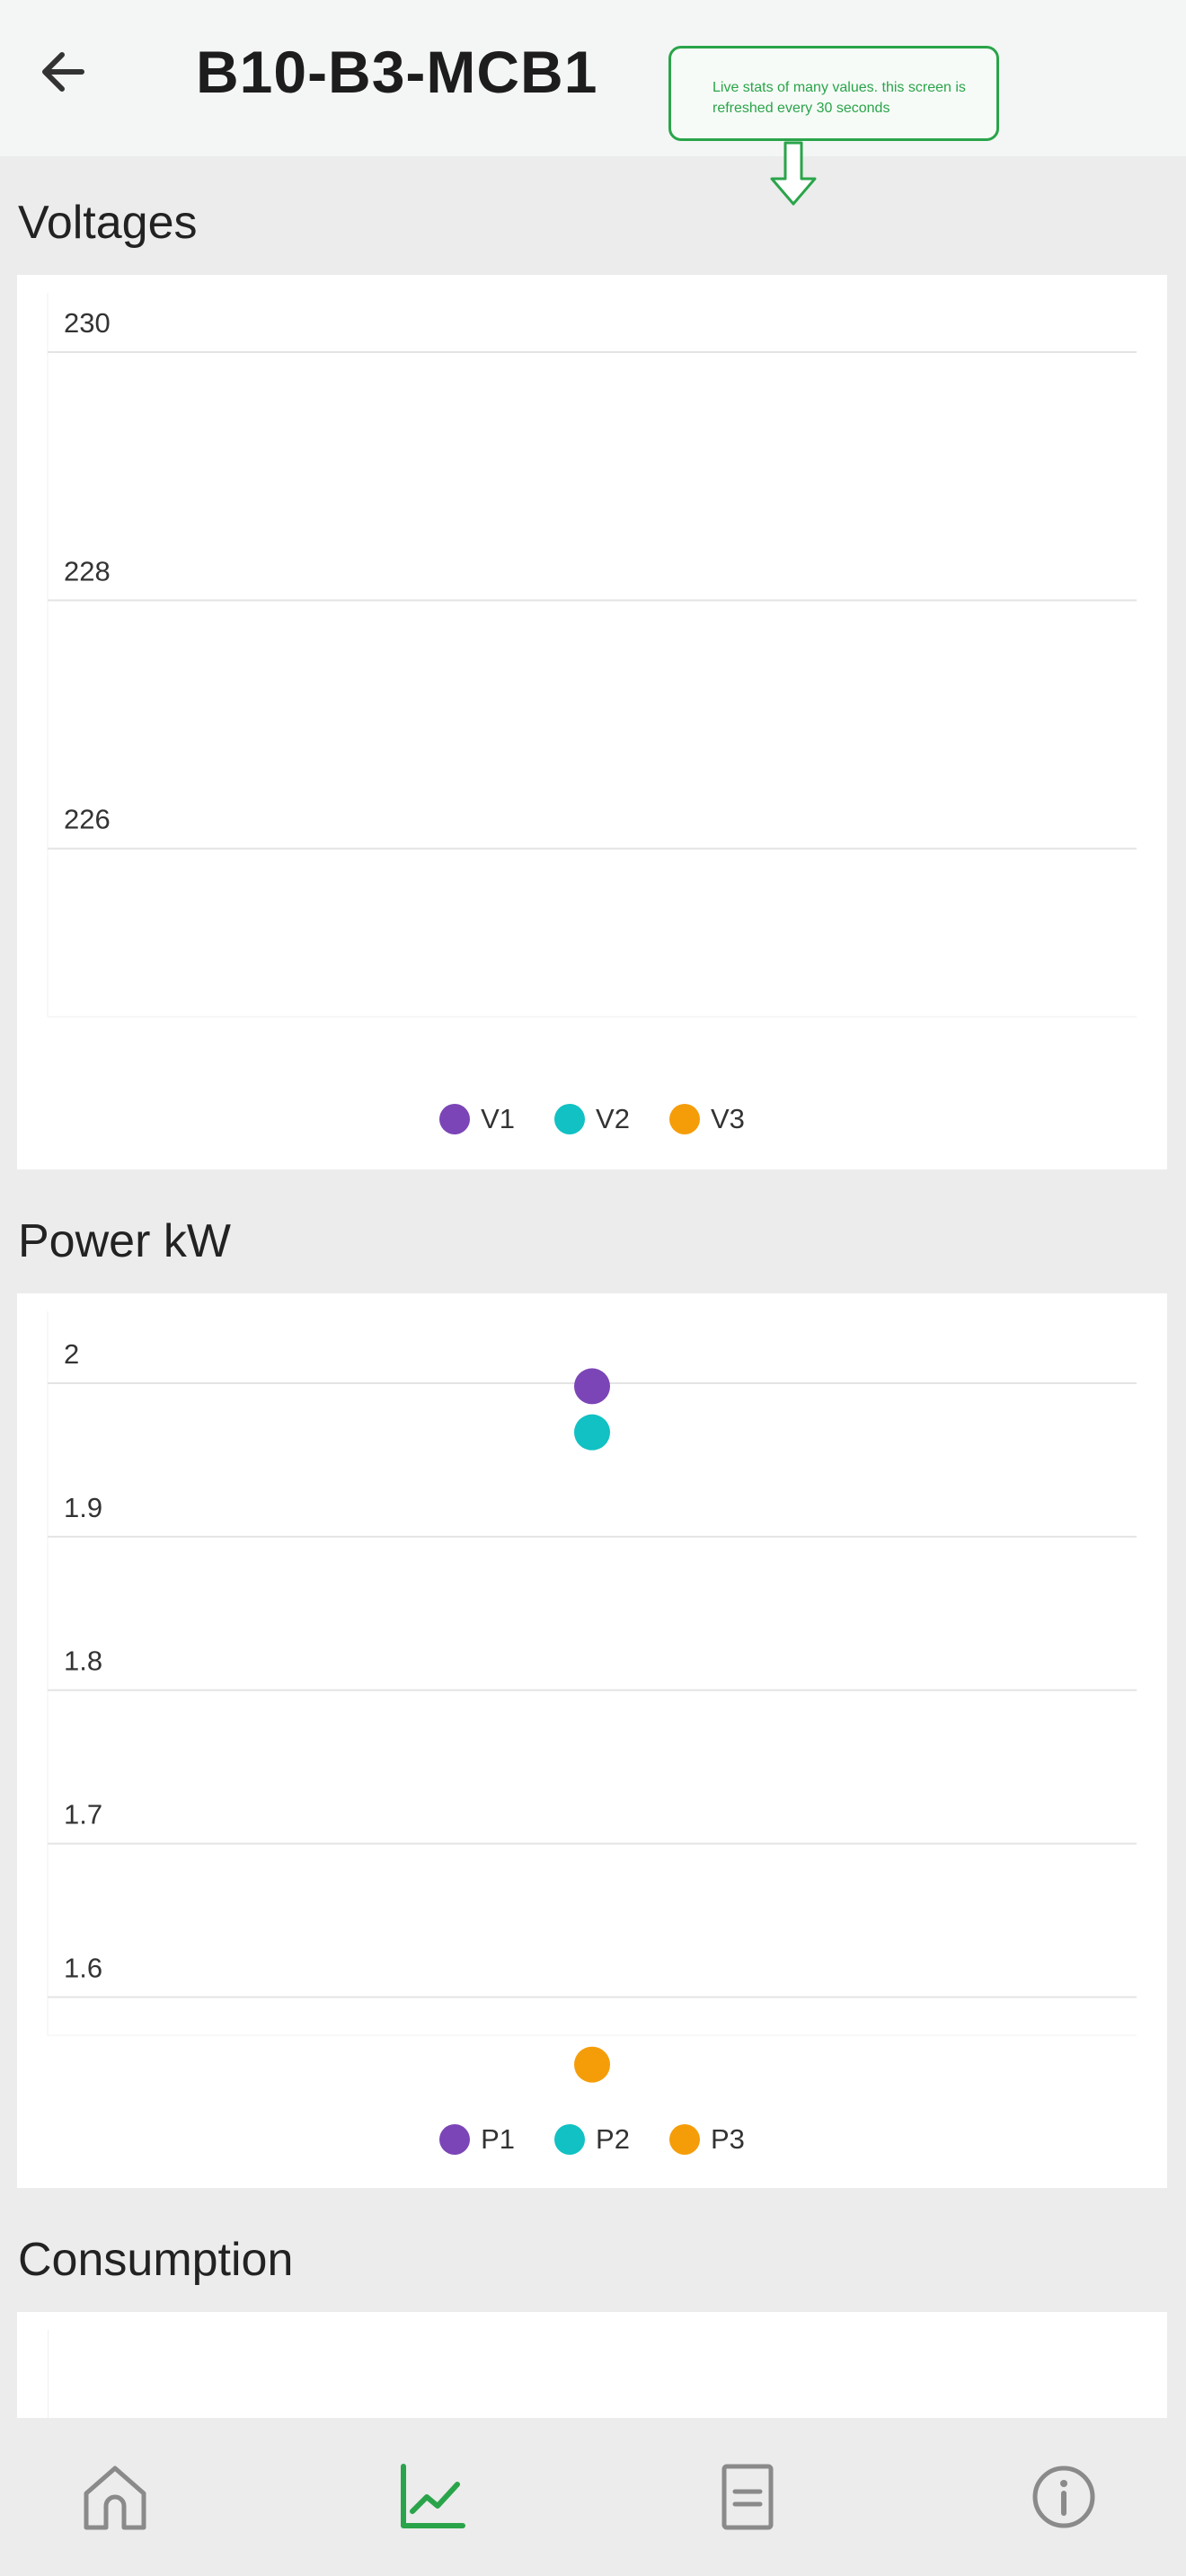 The width and height of the screenshot is (1186, 2576). I want to click on nav-charts, so click(432, 2497).